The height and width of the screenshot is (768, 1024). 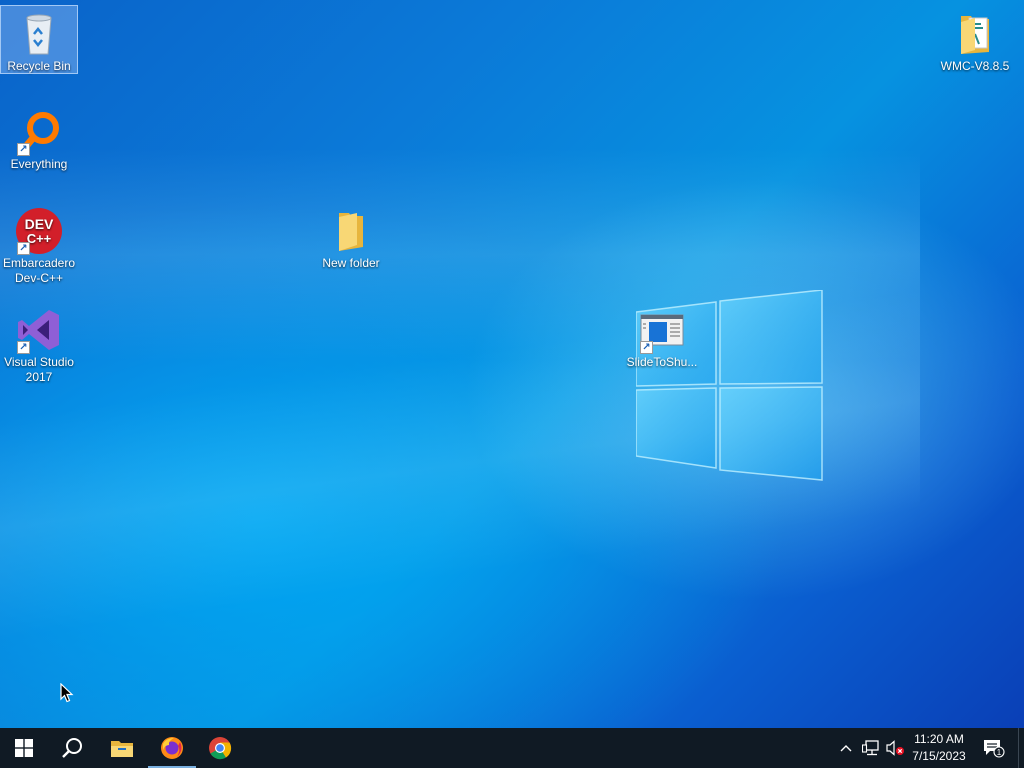 What do you see at coordinates (39, 164) in the screenshot?
I see `everything-label: Everything` at bounding box center [39, 164].